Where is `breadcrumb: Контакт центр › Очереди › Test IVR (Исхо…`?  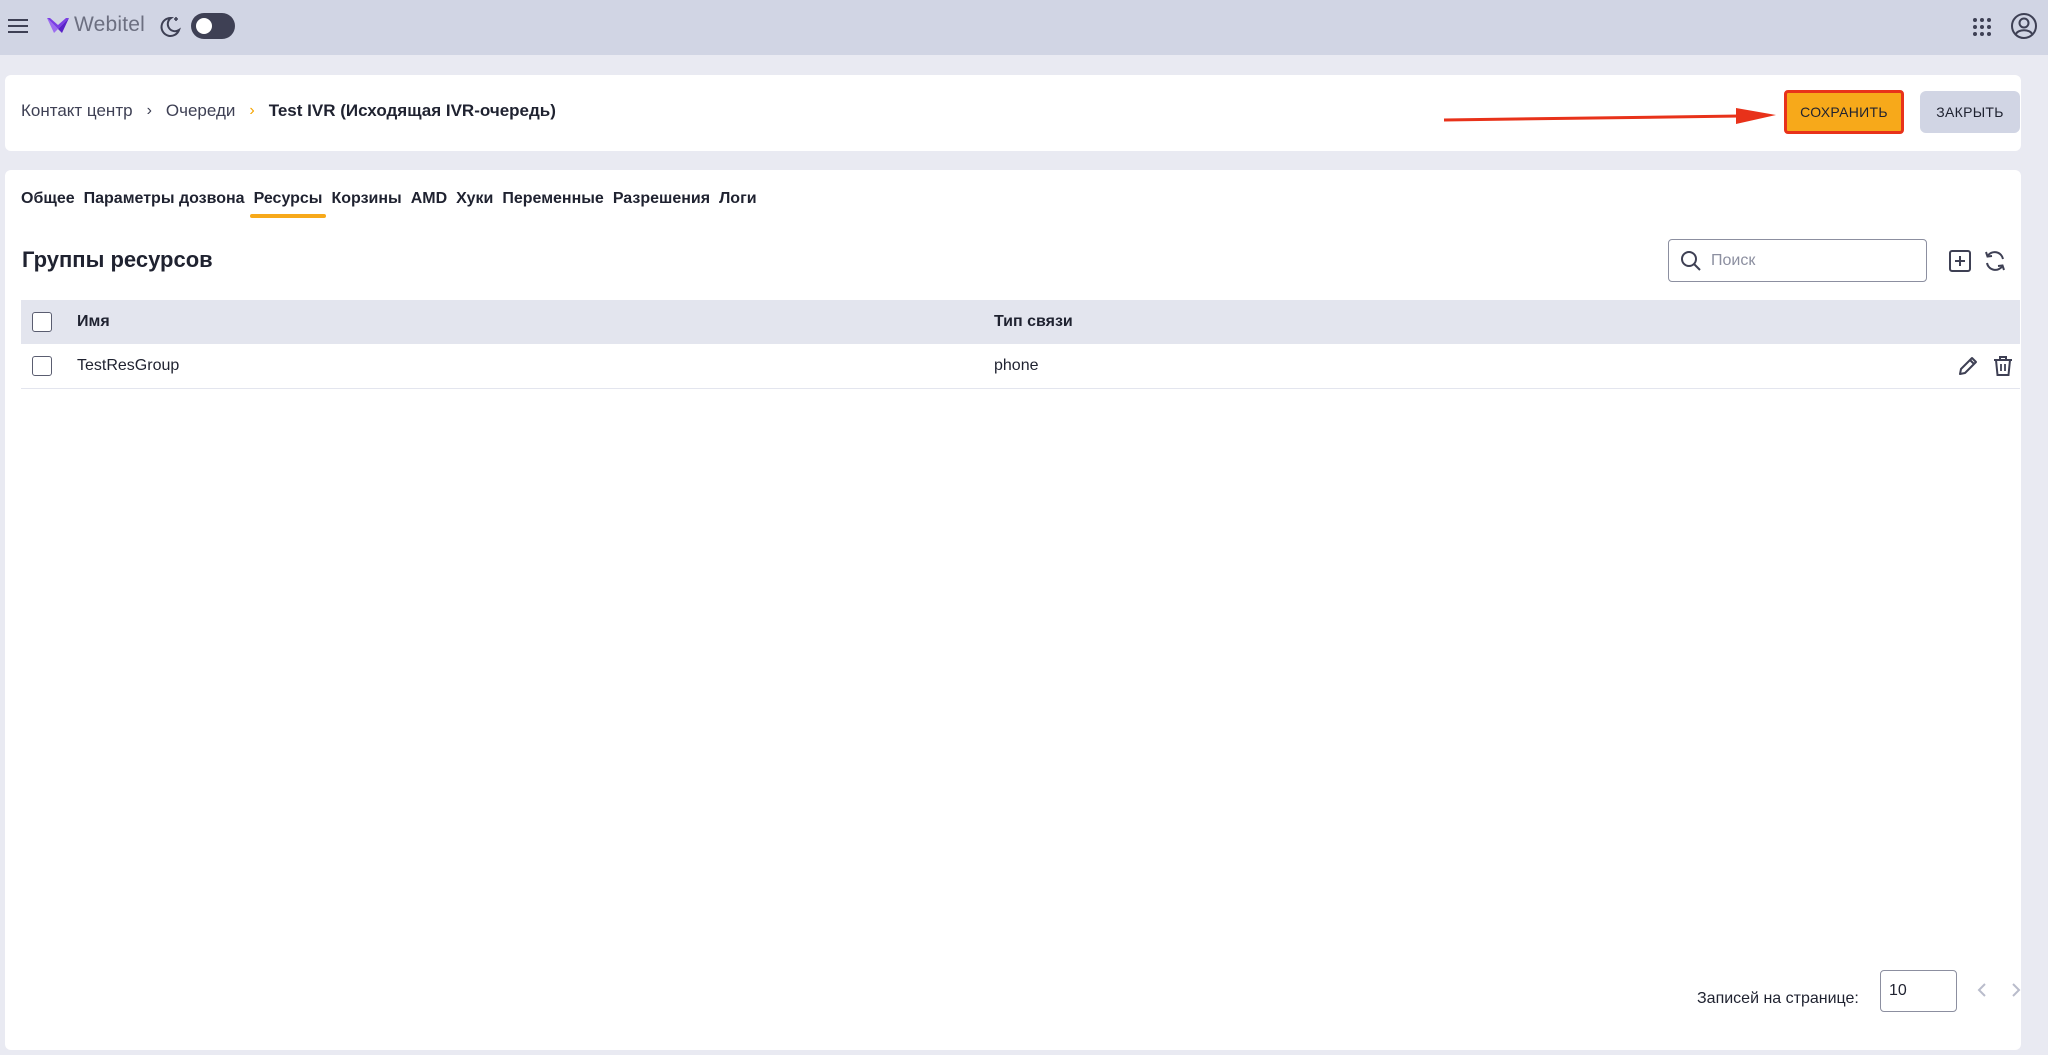
breadcrumb: Контакт центр › Очереди › Test IVR (Исхо… is located at coordinates (288, 111).